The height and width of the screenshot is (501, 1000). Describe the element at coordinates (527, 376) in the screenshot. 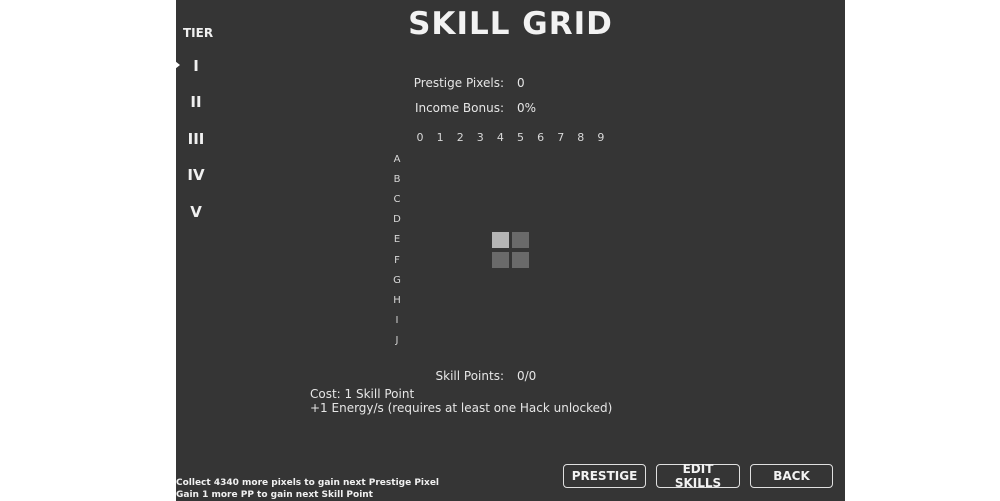

I see `skill-points-value: 0/0` at that location.